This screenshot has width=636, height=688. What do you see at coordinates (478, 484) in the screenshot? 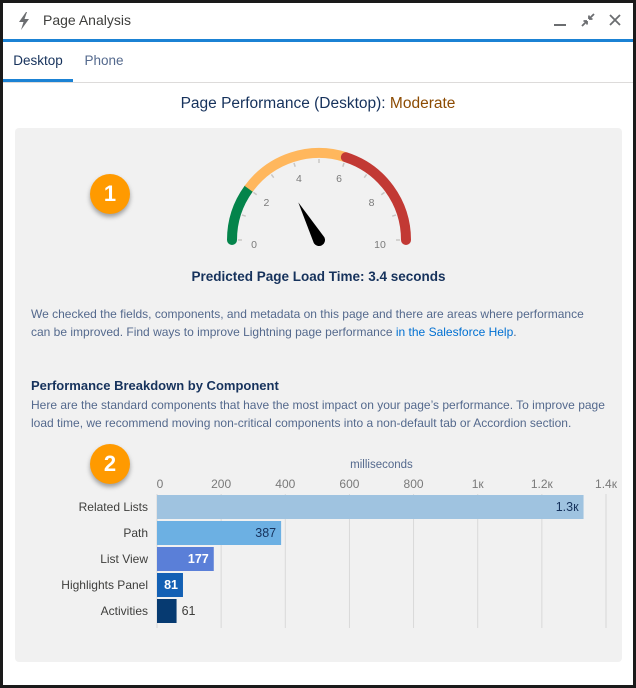
I see `x-tick-label: 1к` at bounding box center [478, 484].